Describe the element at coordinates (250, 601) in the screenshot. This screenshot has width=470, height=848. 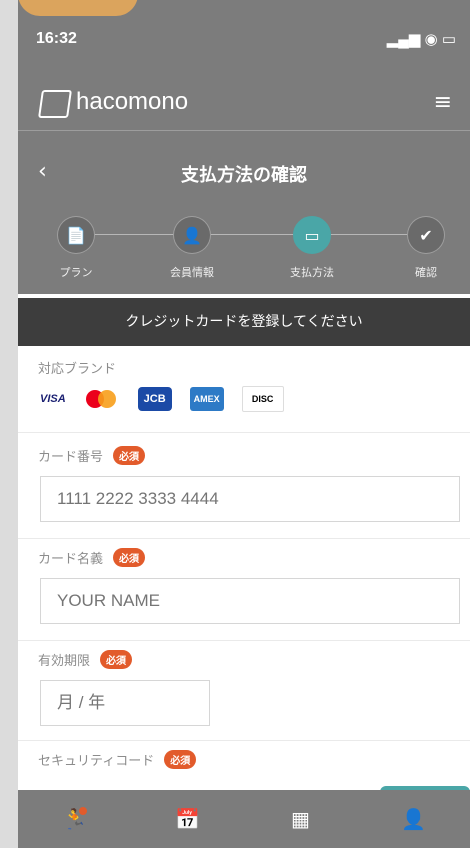
I see `card-name-input` at that location.